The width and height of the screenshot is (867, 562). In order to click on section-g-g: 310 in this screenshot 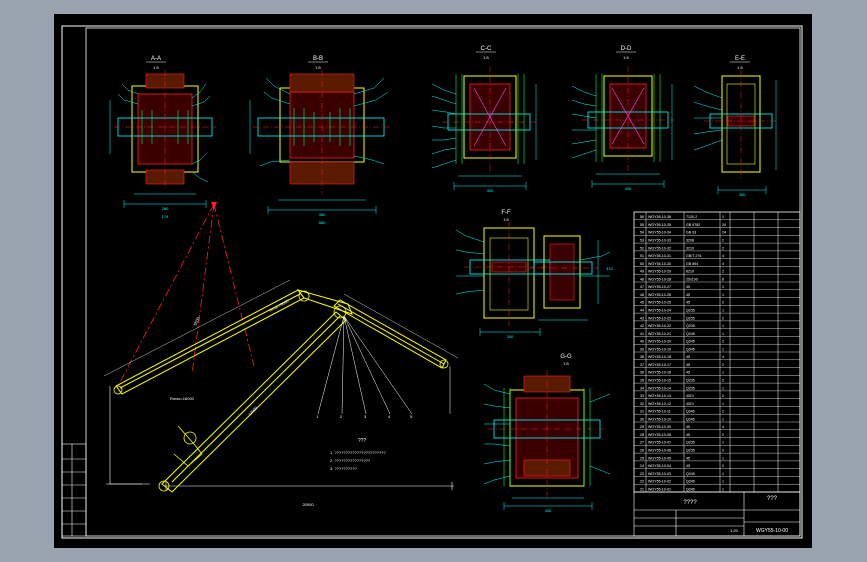, I will do `click(570, 278)`.